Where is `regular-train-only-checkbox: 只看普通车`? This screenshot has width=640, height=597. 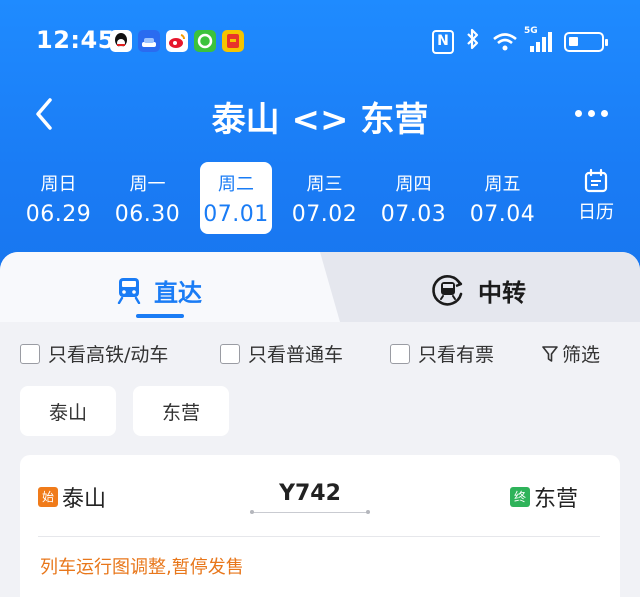
regular-train-only-checkbox: 只看普通车 is located at coordinates (281, 353).